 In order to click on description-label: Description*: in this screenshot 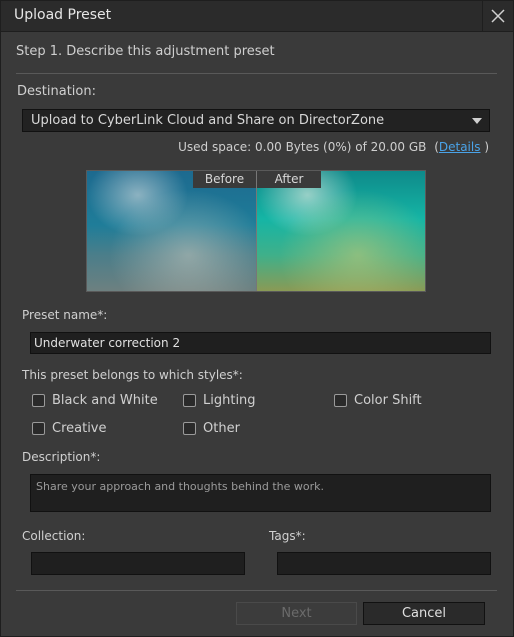, I will do `click(61, 457)`.